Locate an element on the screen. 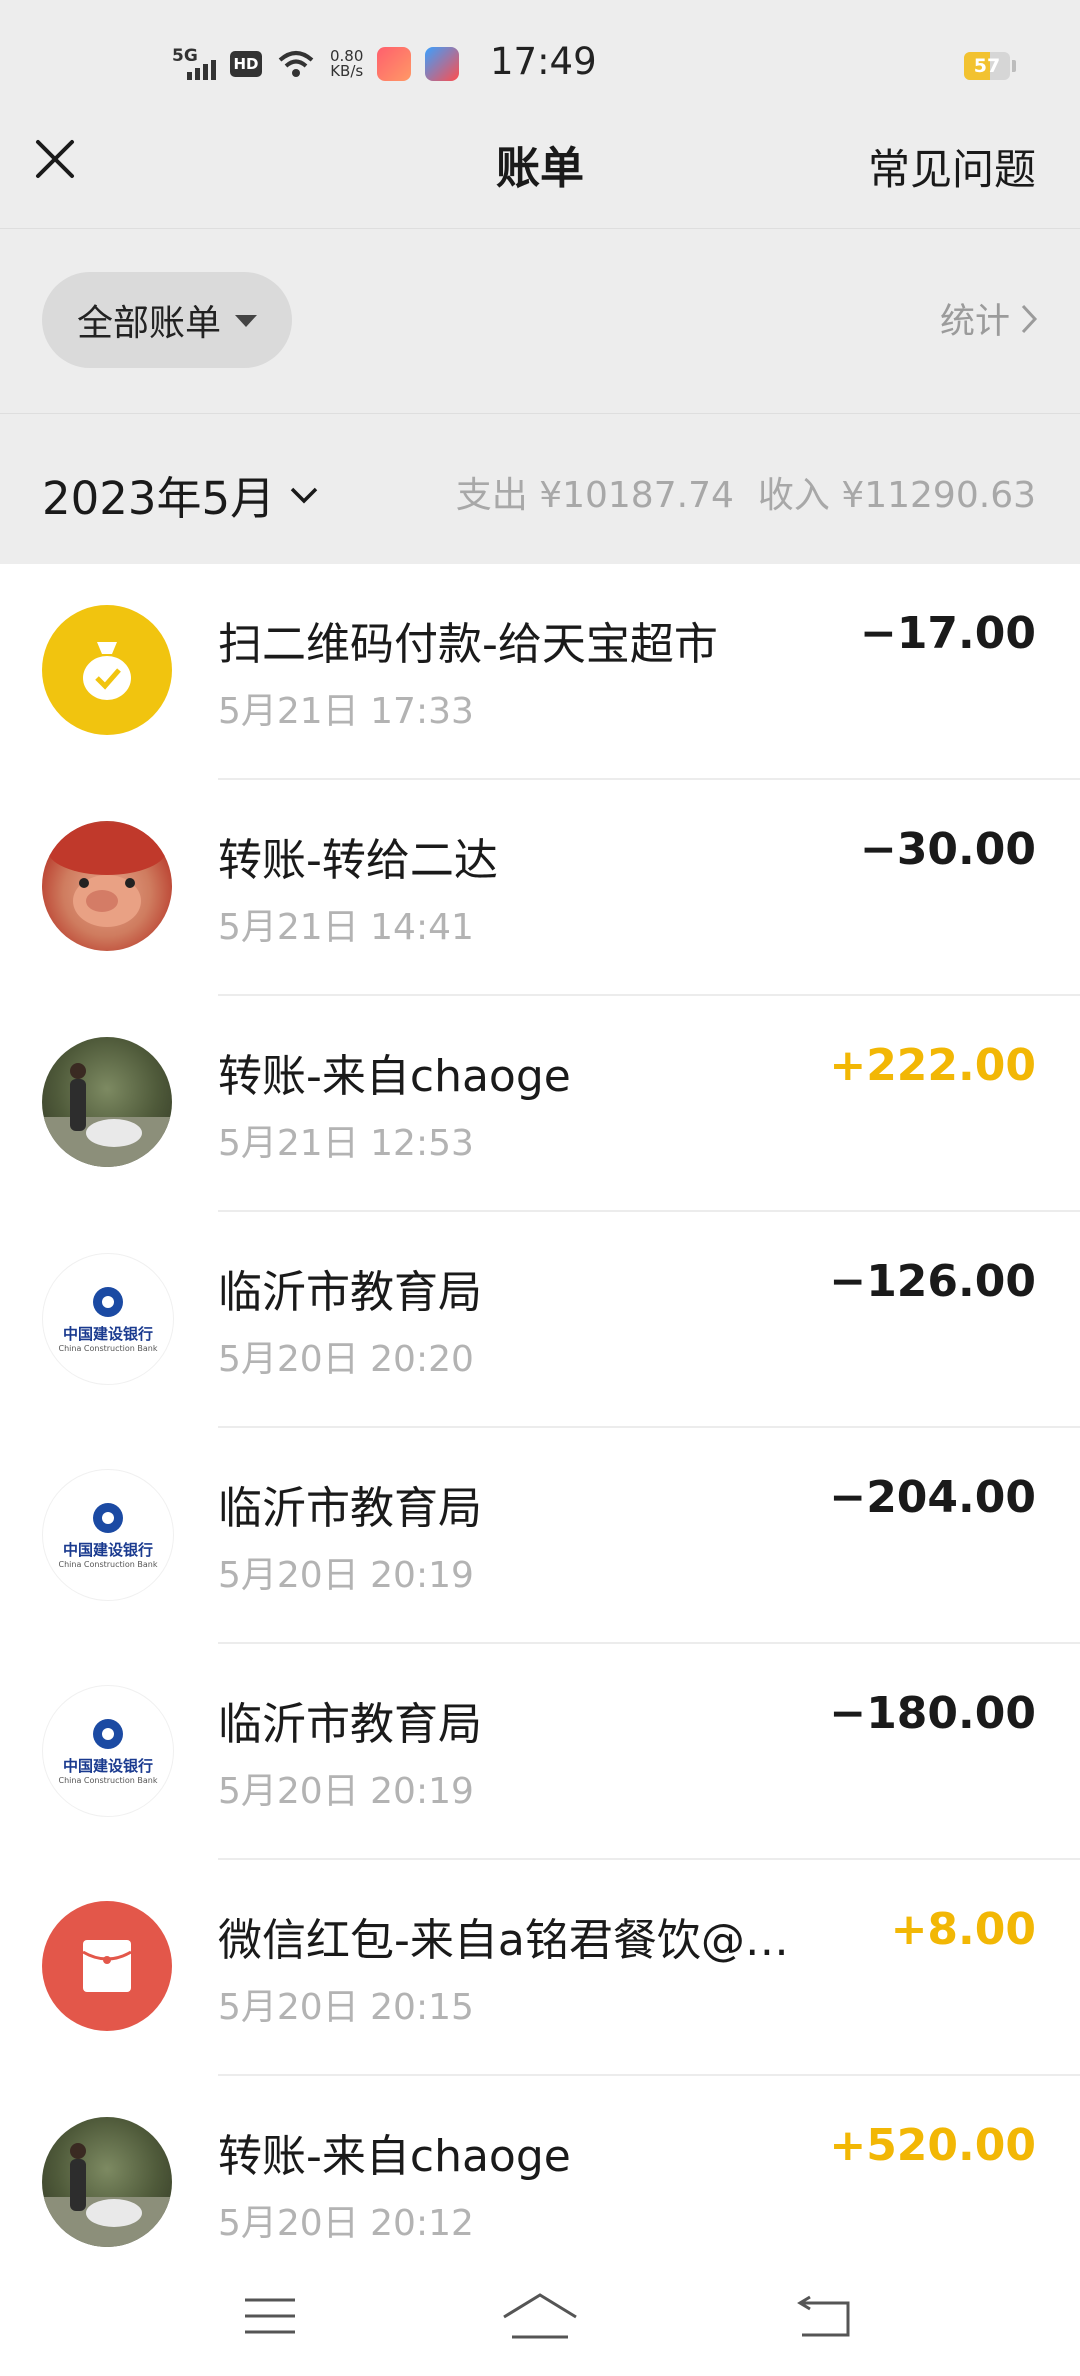  status-icons: 5G HD 0.80 KB/s is located at coordinates (316, 64).